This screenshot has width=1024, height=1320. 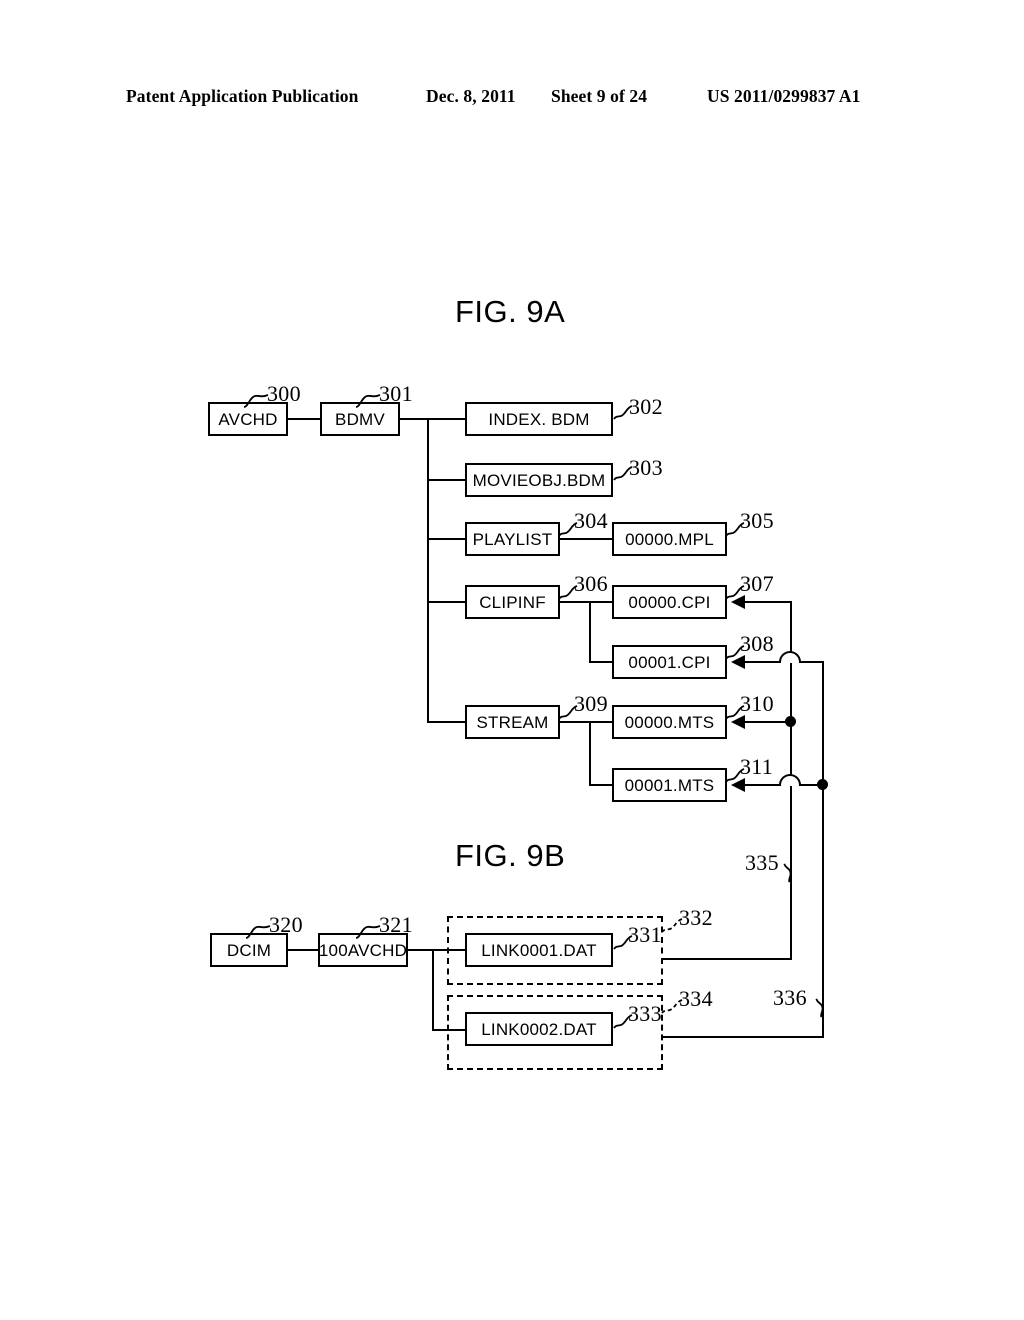 I want to click on figure-9b-title: FIG. 9B, so click(x=510, y=855).